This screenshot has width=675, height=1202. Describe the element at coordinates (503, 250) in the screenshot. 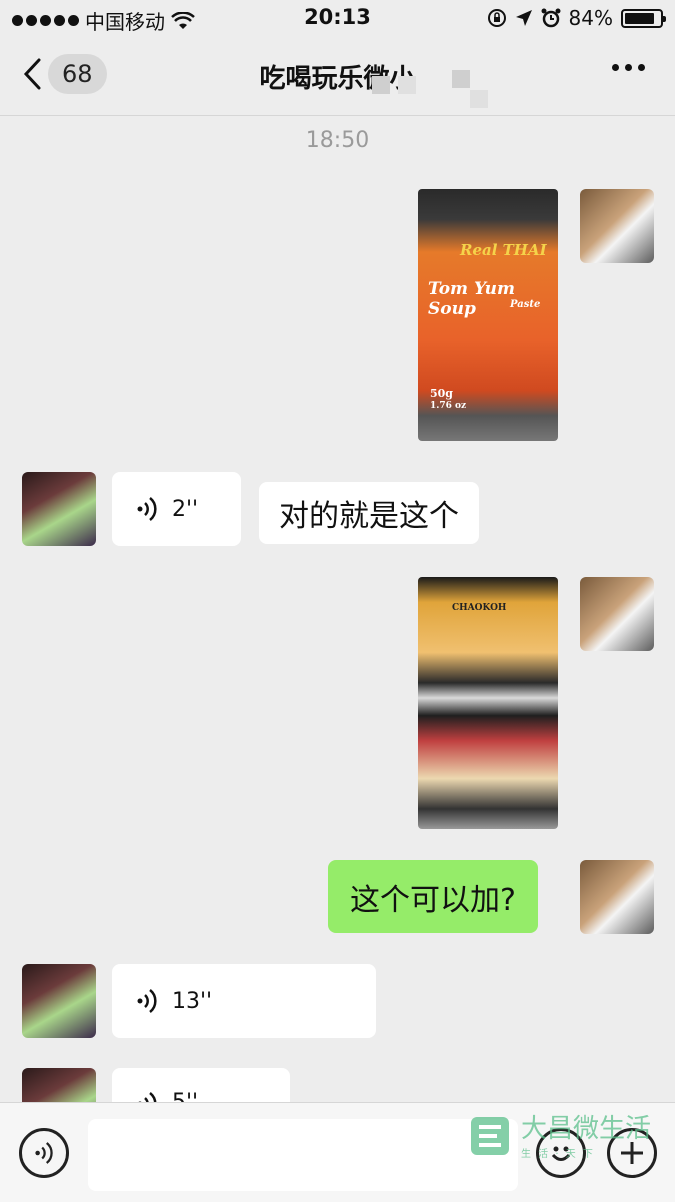

I see `photo-text: Real THAI` at that location.